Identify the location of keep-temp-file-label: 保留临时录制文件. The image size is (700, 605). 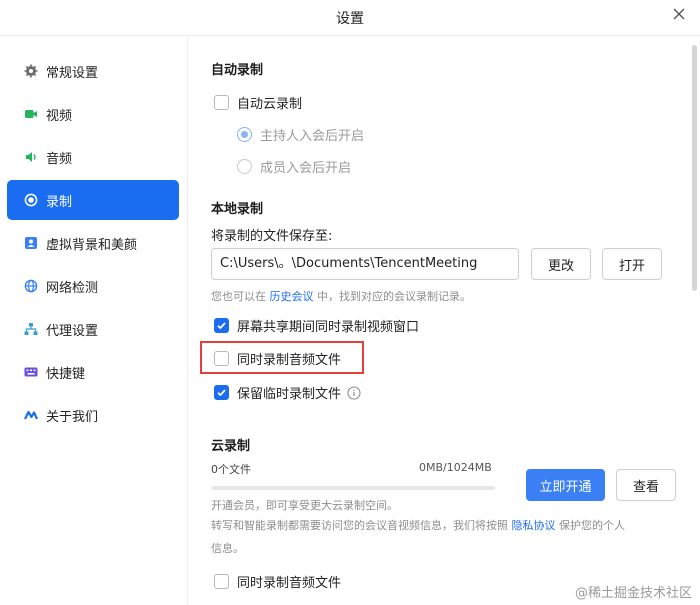
(289, 394).